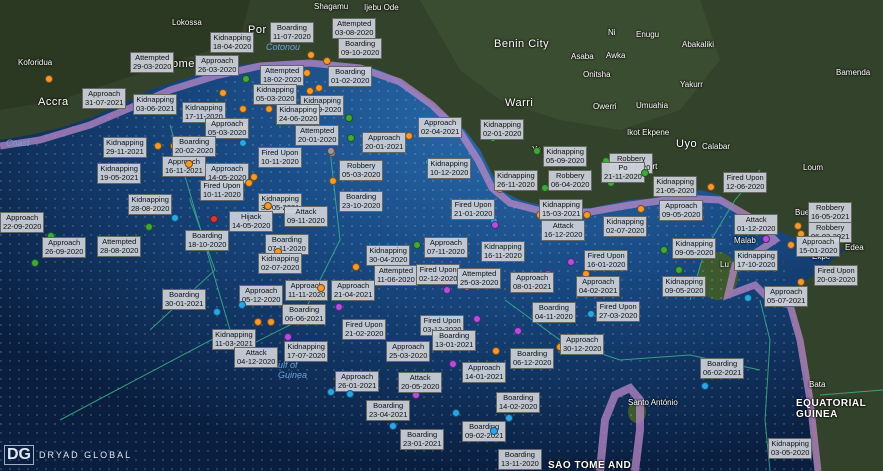 Image resolution: width=883 pixels, height=471 pixels. What do you see at coordinates (830, 212) in the screenshot?
I see `incident-label: Robbery 16-05-2021` at bounding box center [830, 212].